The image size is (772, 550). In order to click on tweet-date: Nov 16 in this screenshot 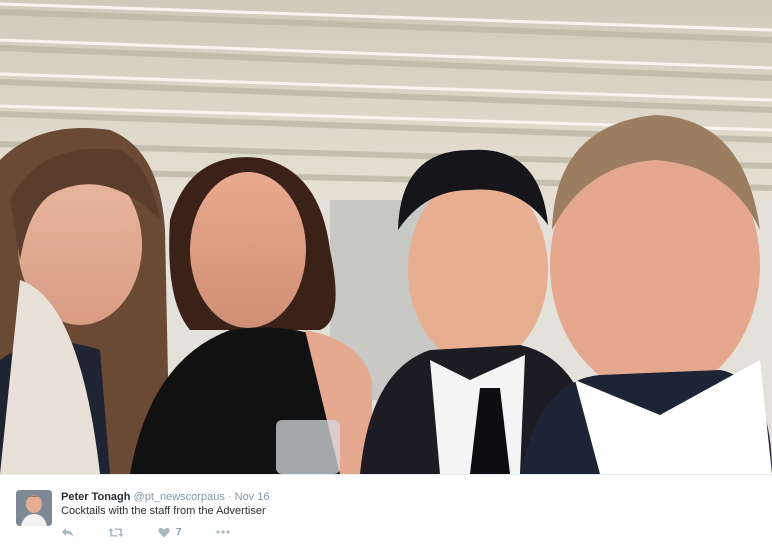, I will do `click(252, 497)`.